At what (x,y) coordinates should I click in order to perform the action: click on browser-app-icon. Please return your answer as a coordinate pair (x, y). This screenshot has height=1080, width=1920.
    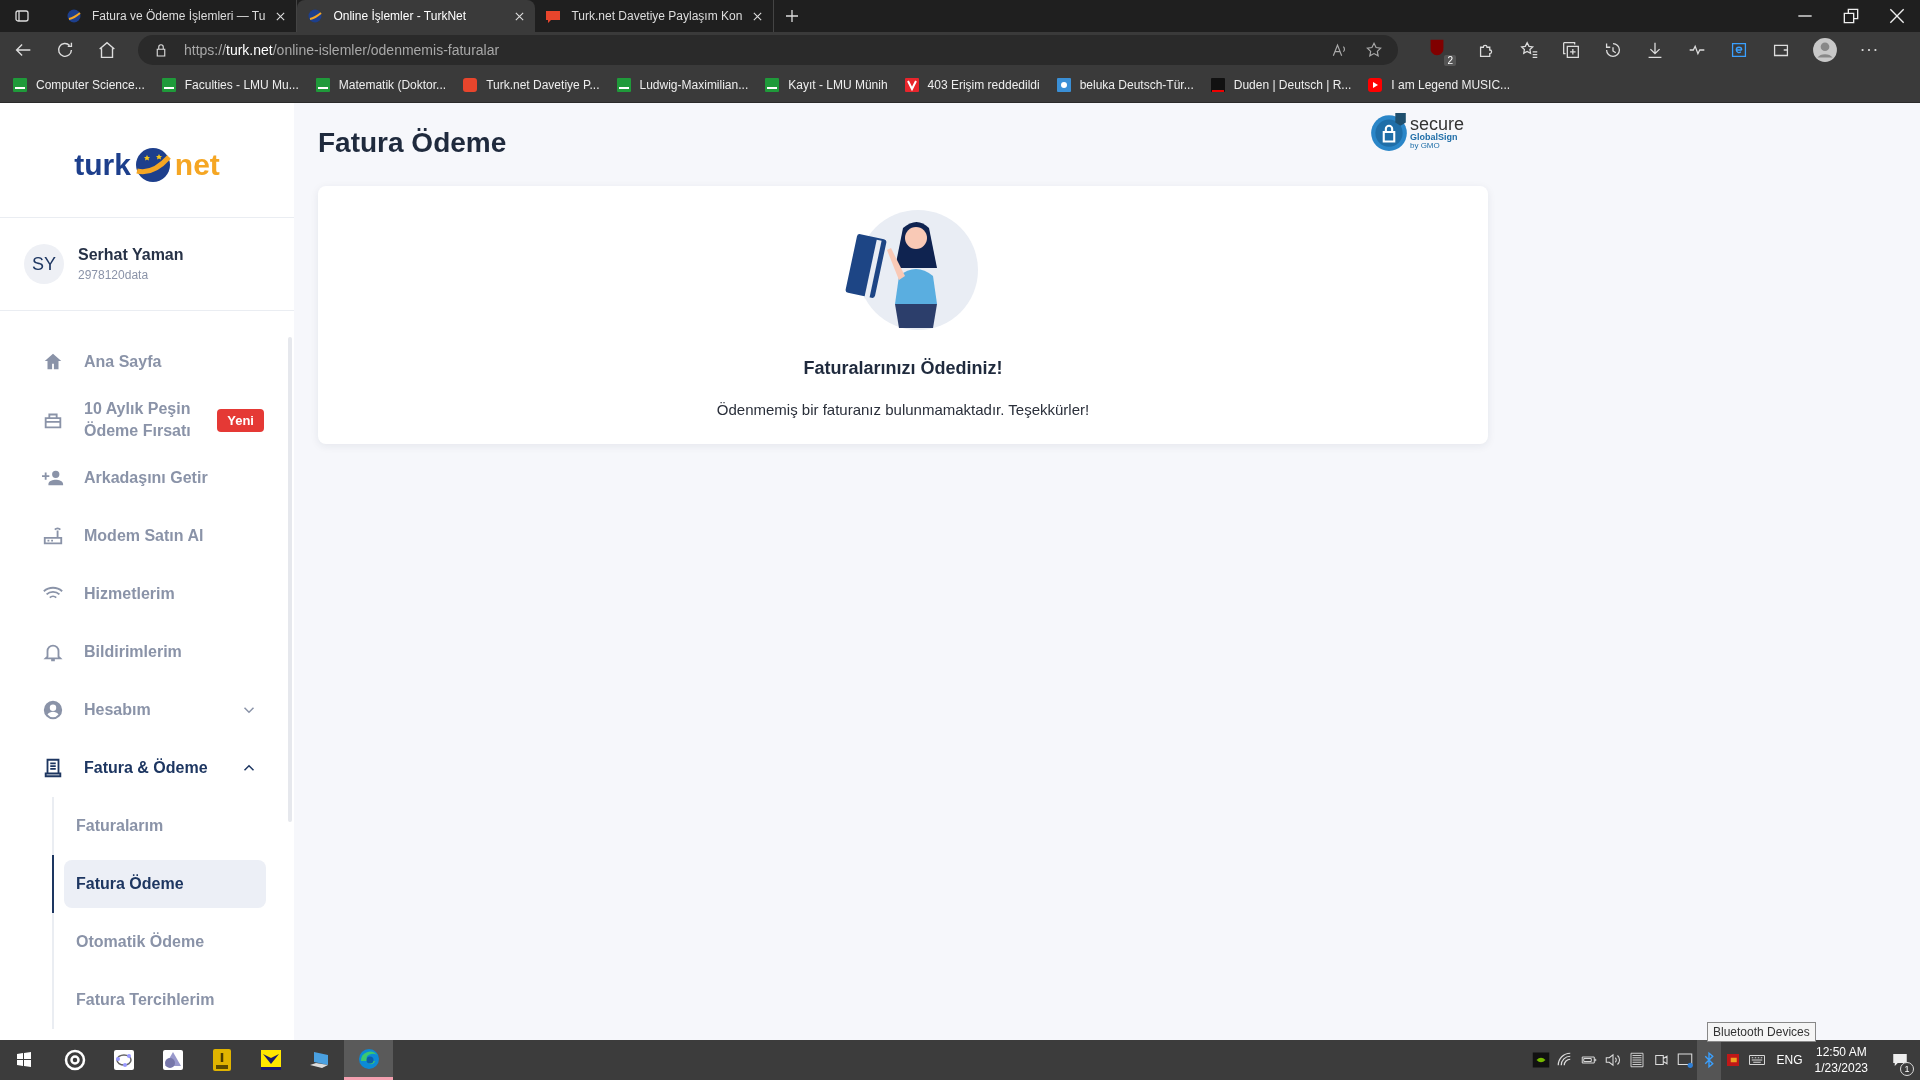
    Looking at the image, I should click on (368, 1060).